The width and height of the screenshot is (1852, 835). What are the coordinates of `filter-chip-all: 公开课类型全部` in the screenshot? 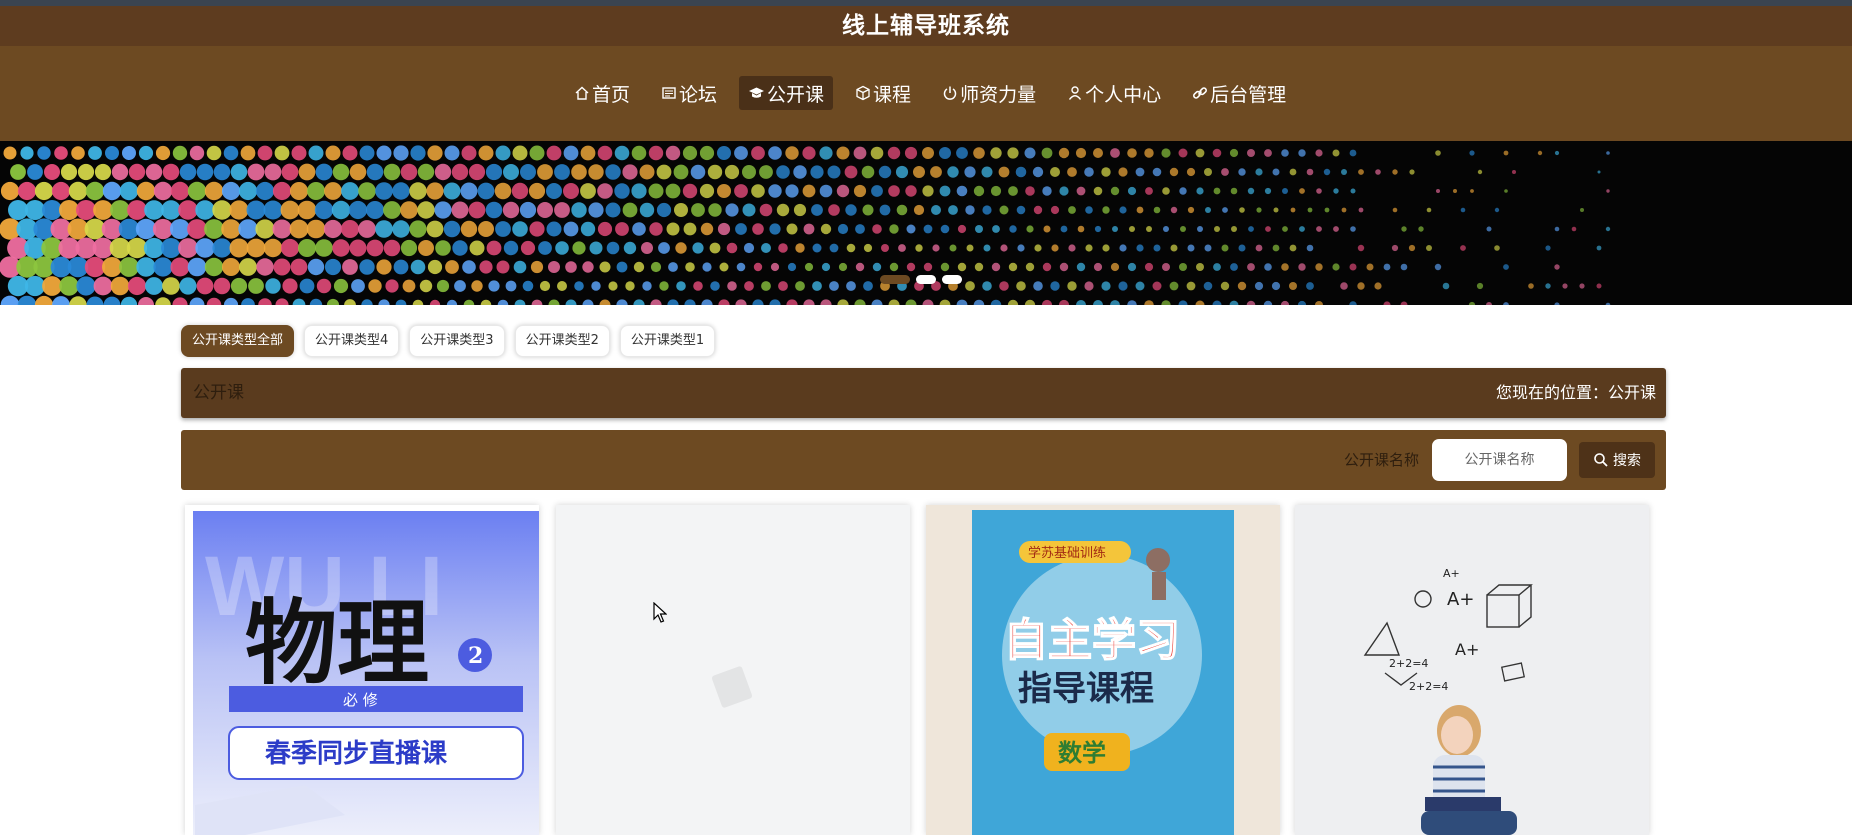 It's located at (238, 341).